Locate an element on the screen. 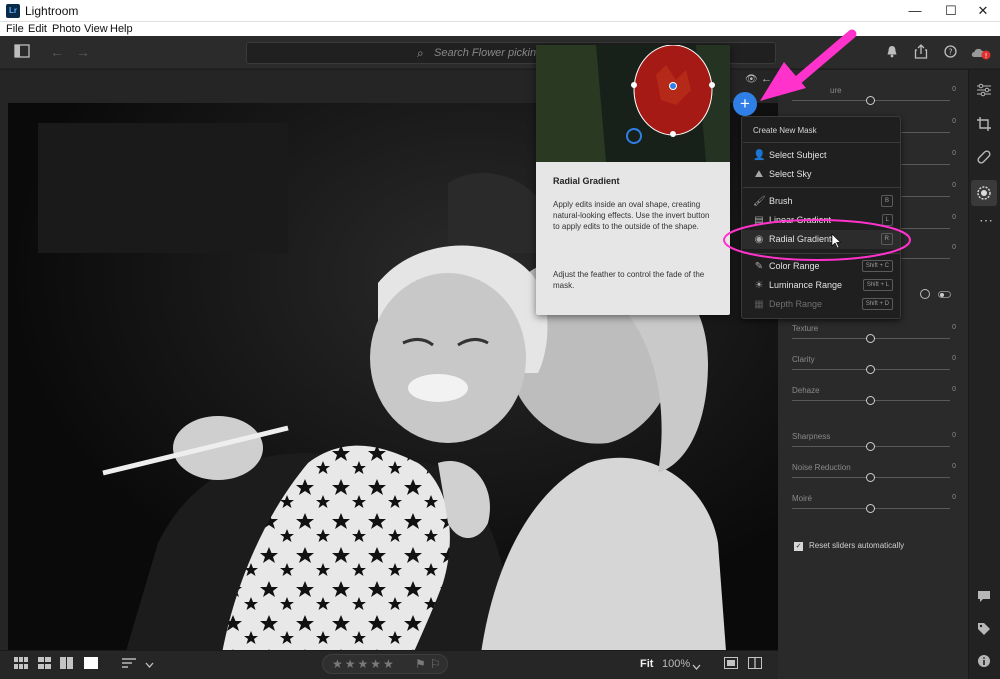 The image size is (1000, 679). menu-help: Help is located at coordinates (121, 29).